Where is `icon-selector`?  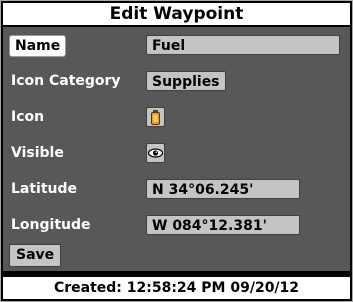 icon-selector is located at coordinates (155, 117).